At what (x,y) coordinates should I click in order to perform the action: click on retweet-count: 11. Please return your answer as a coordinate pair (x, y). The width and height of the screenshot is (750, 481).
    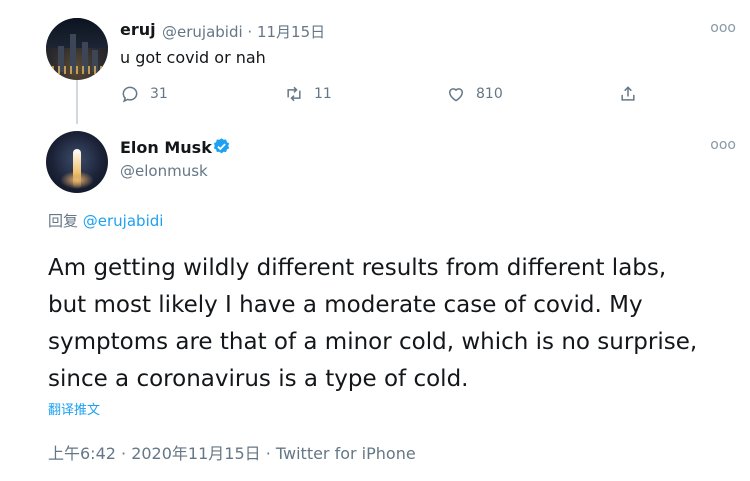
    Looking at the image, I should click on (323, 94).